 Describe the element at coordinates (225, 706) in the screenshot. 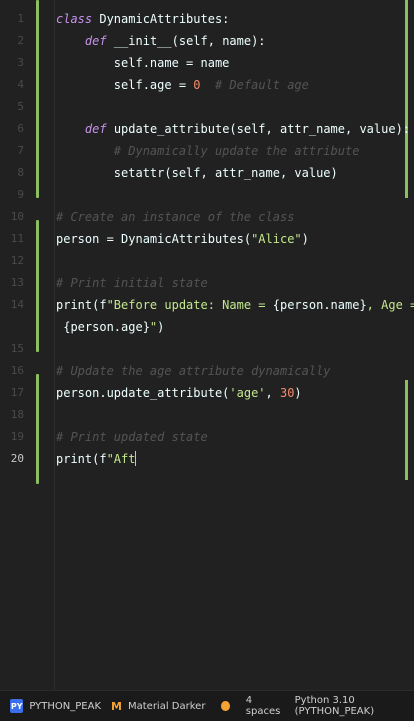

I see `notification-icon` at that location.